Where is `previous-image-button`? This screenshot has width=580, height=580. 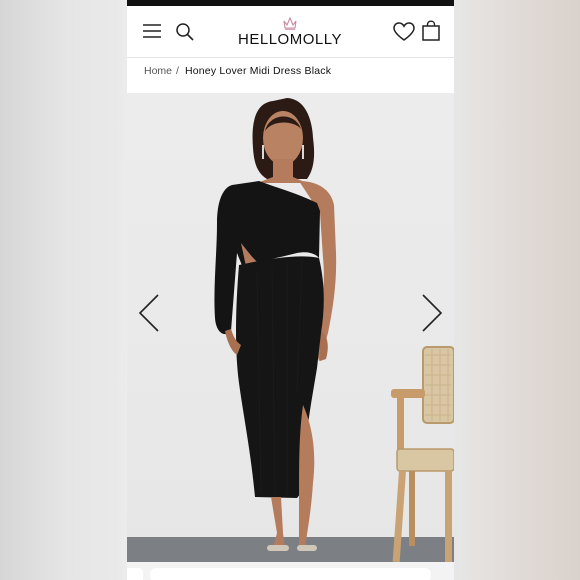 previous-image-button is located at coordinates (149, 313).